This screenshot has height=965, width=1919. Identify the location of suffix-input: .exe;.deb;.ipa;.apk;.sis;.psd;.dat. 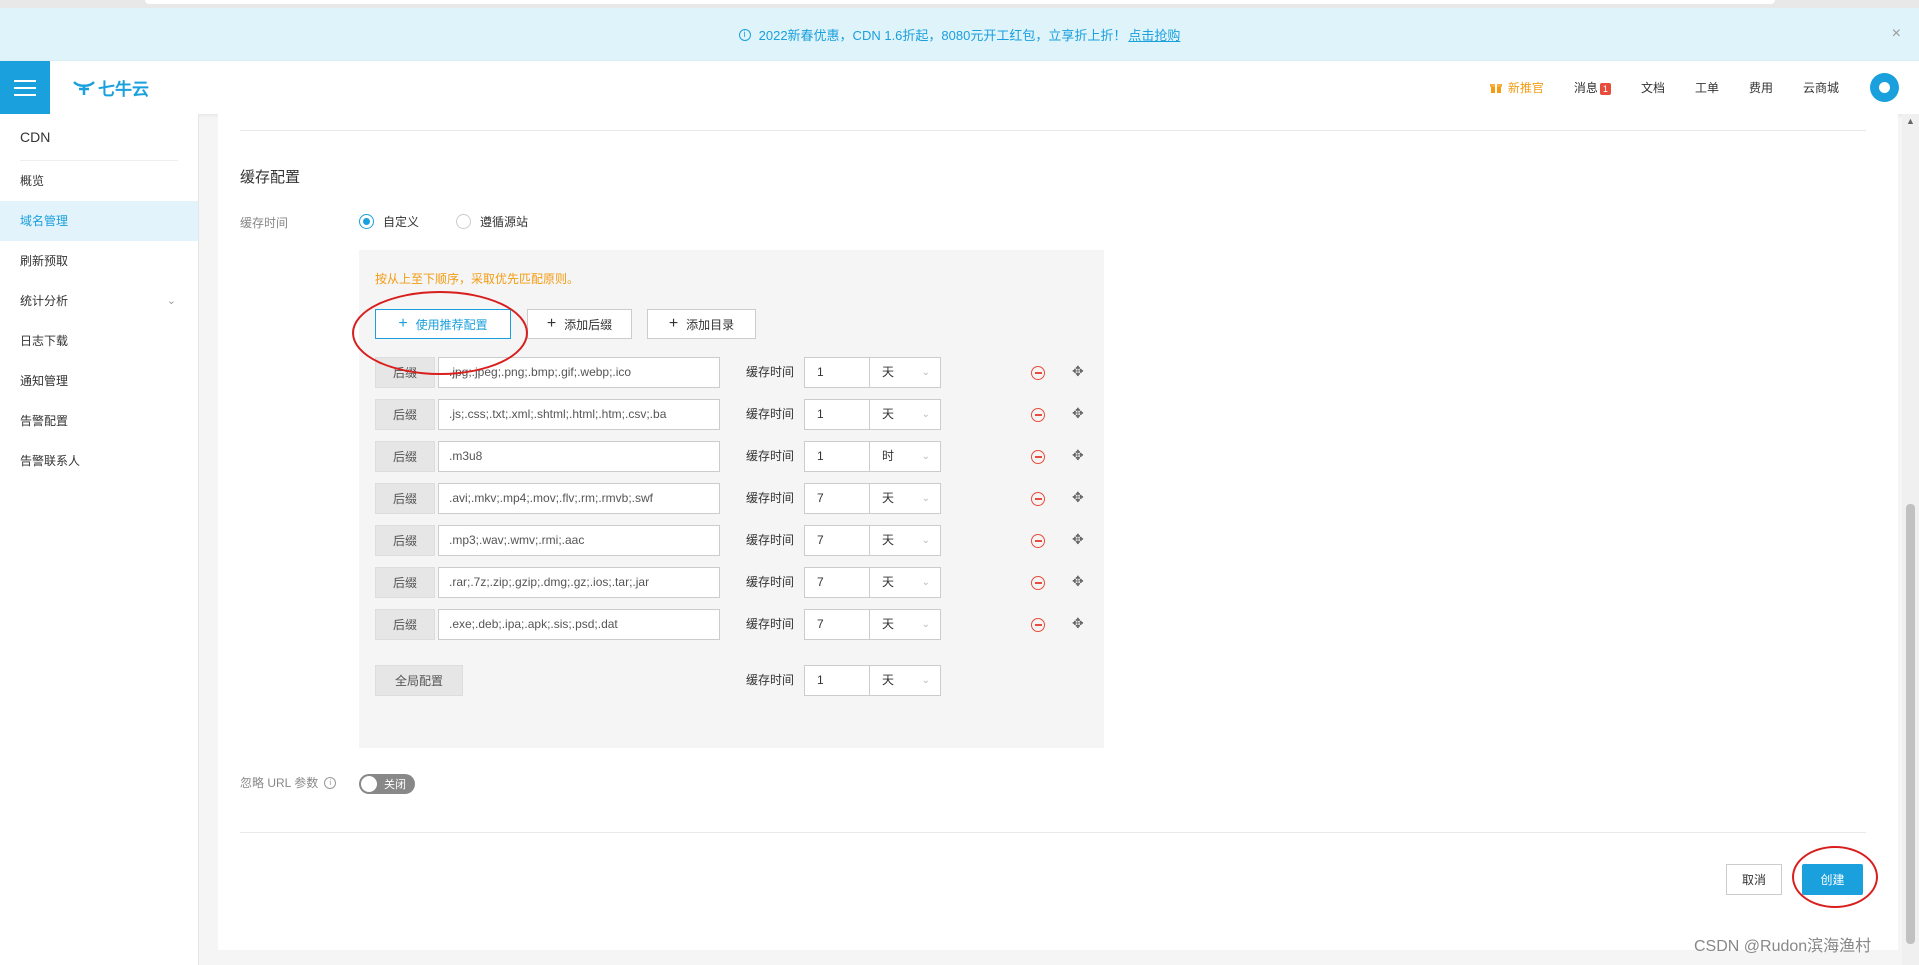
(579, 624).